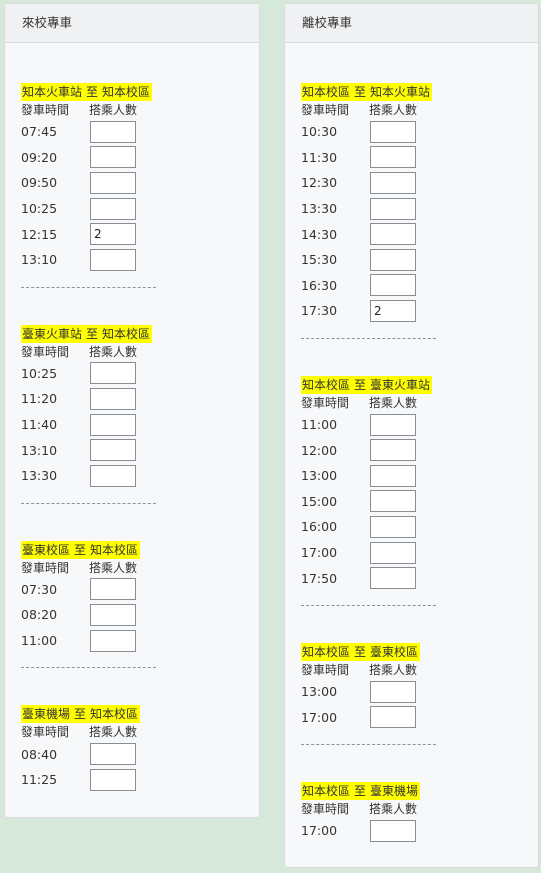  What do you see at coordinates (319, 157) in the screenshot?
I see `departure-time: 11:30` at bounding box center [319, 157].